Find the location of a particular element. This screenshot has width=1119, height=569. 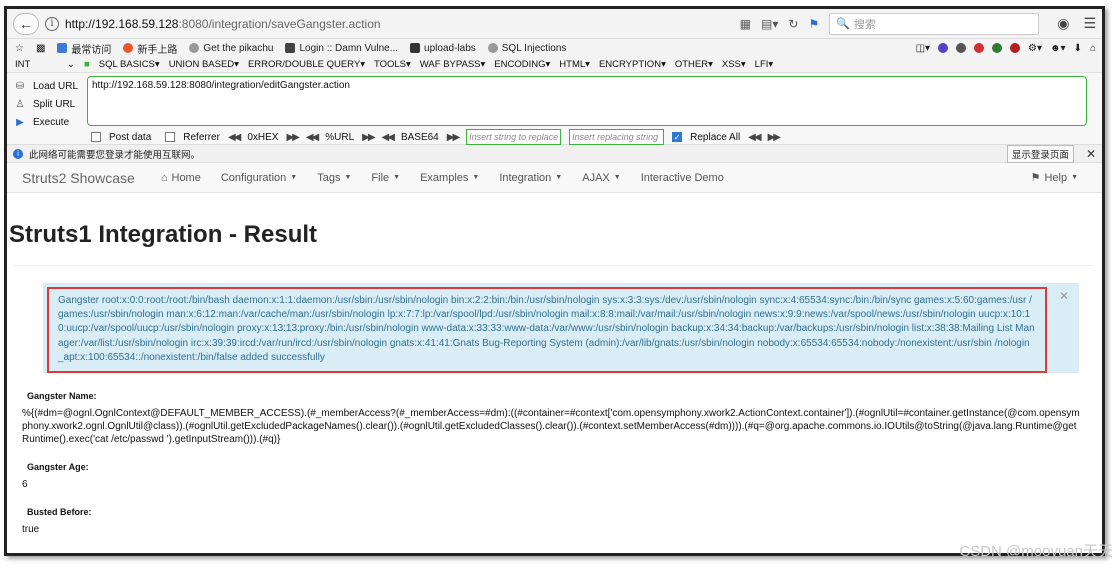

hackbar-menu-item: ERROR/DOUBLE QUERY▾ is located at coordinates (306, 64).